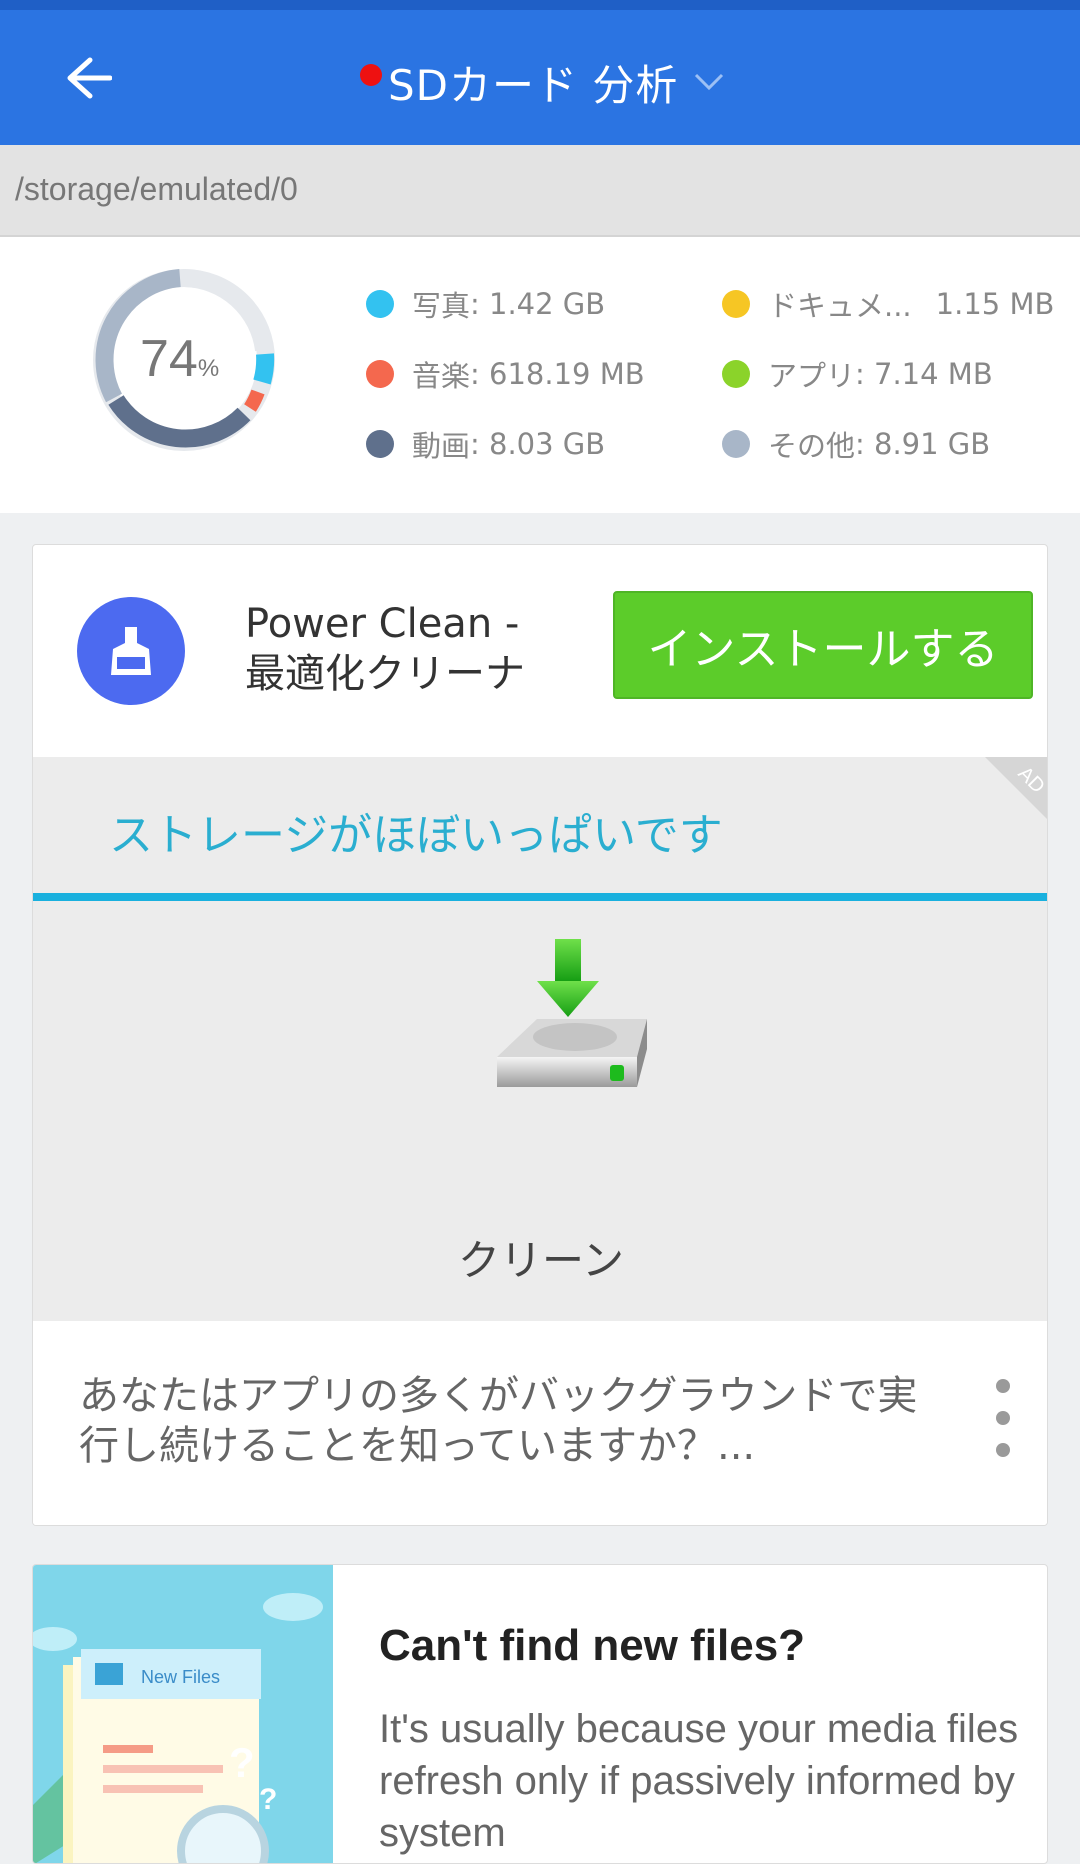 Image resolution: width=1080 pixels, height=1864 pixels. I want to click on storage-full-message: ストレージがほぼいっぱいです, so click(416, 835).